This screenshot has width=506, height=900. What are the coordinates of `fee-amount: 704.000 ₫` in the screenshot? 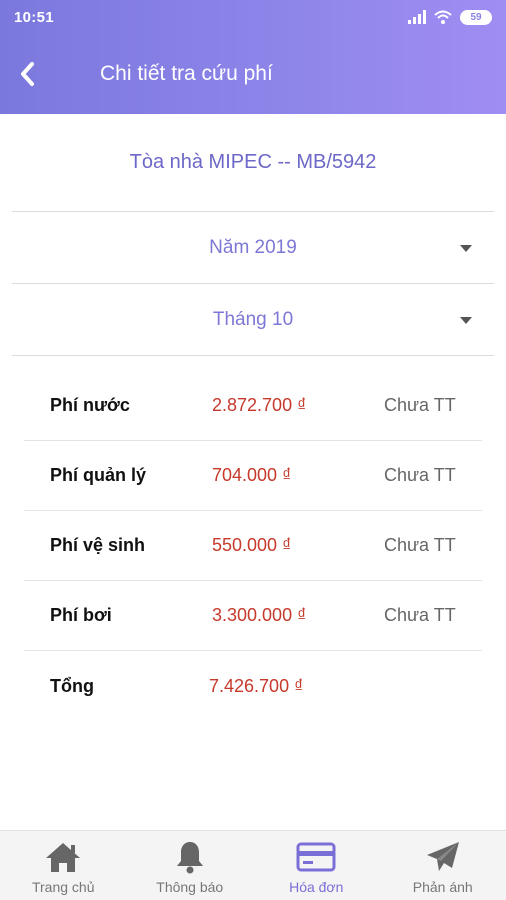 It's located at (252, 475).